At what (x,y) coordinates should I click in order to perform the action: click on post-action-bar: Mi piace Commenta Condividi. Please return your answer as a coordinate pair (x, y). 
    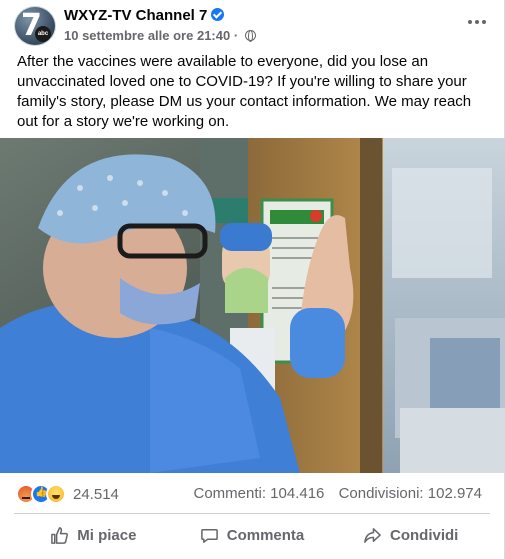
    Looking at the image, I should click on (252, 535).